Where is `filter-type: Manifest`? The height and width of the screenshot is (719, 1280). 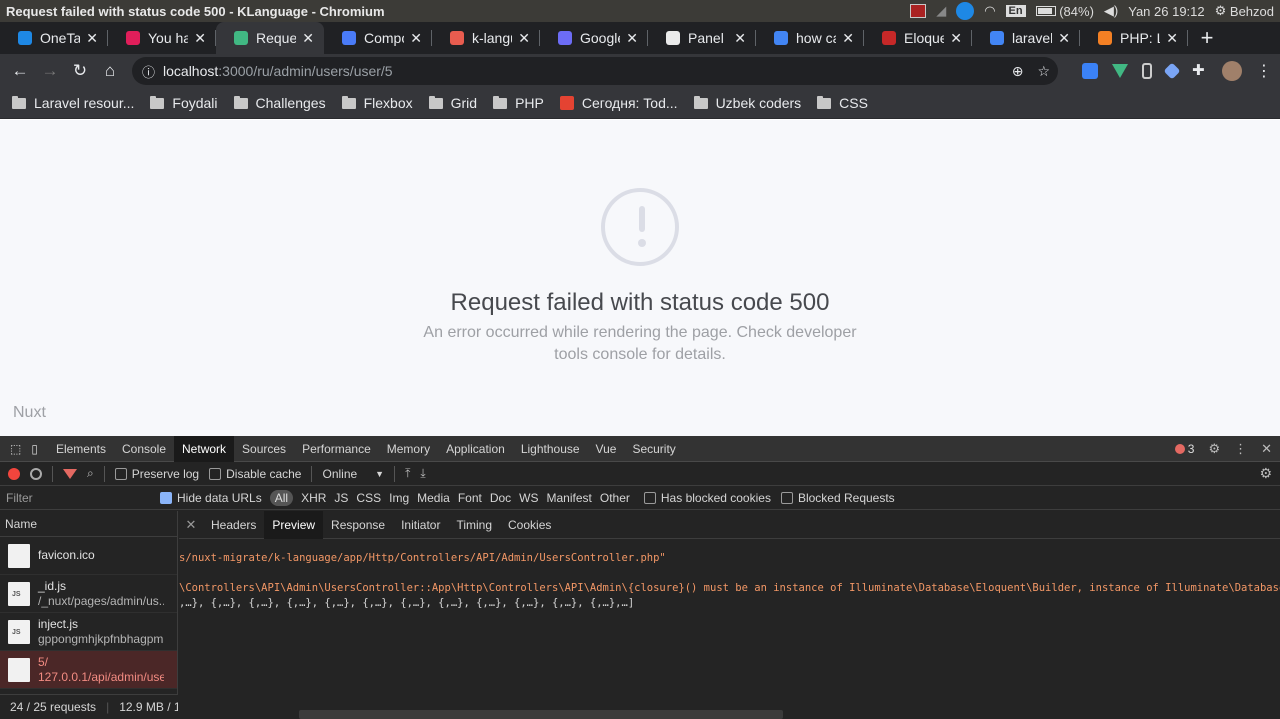
filter-type: Manifest is located at coordinates (569, 498).